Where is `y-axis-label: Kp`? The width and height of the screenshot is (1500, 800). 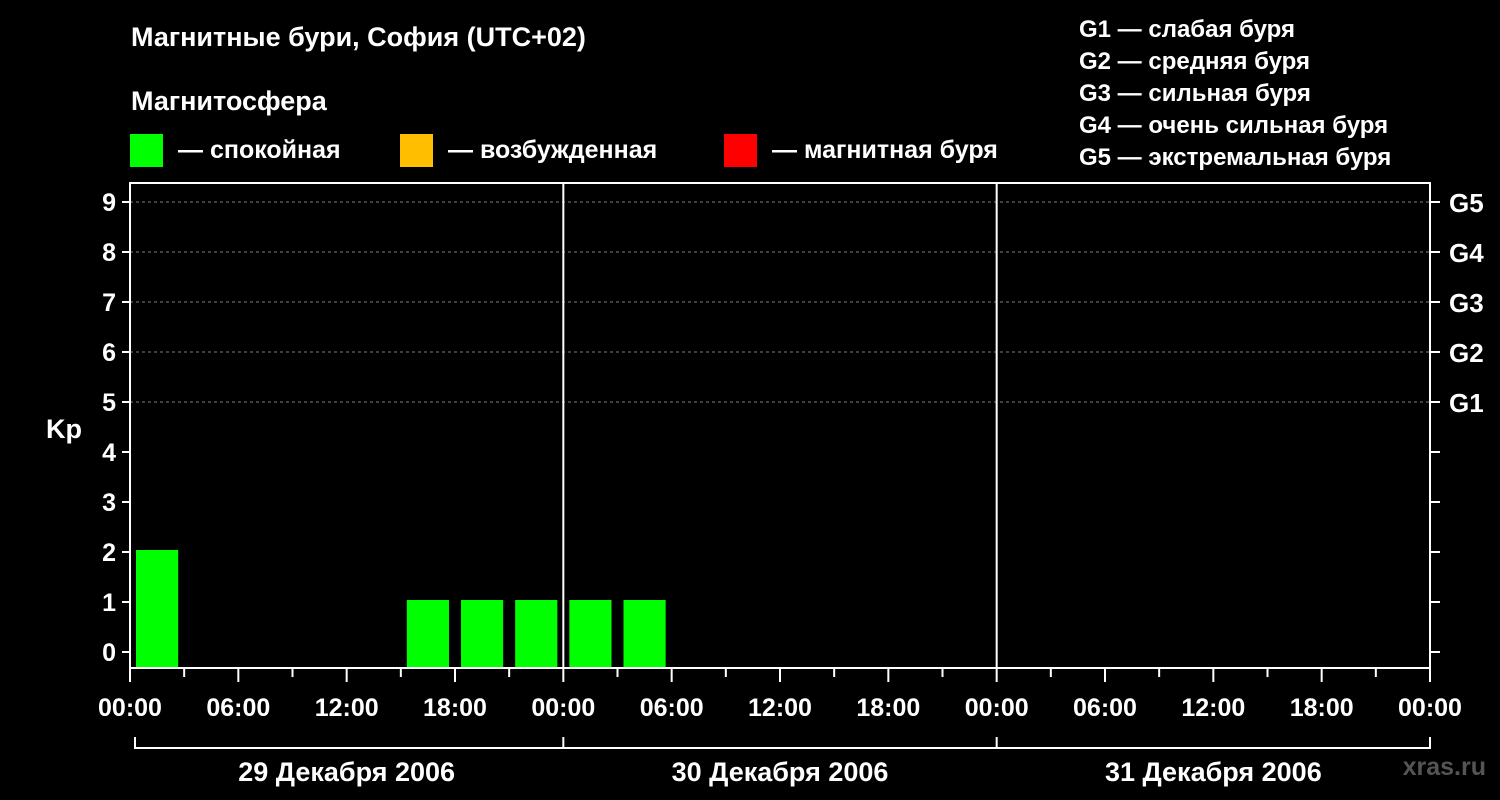
y-axis-label: Kp is located at coordinates (64, 429).